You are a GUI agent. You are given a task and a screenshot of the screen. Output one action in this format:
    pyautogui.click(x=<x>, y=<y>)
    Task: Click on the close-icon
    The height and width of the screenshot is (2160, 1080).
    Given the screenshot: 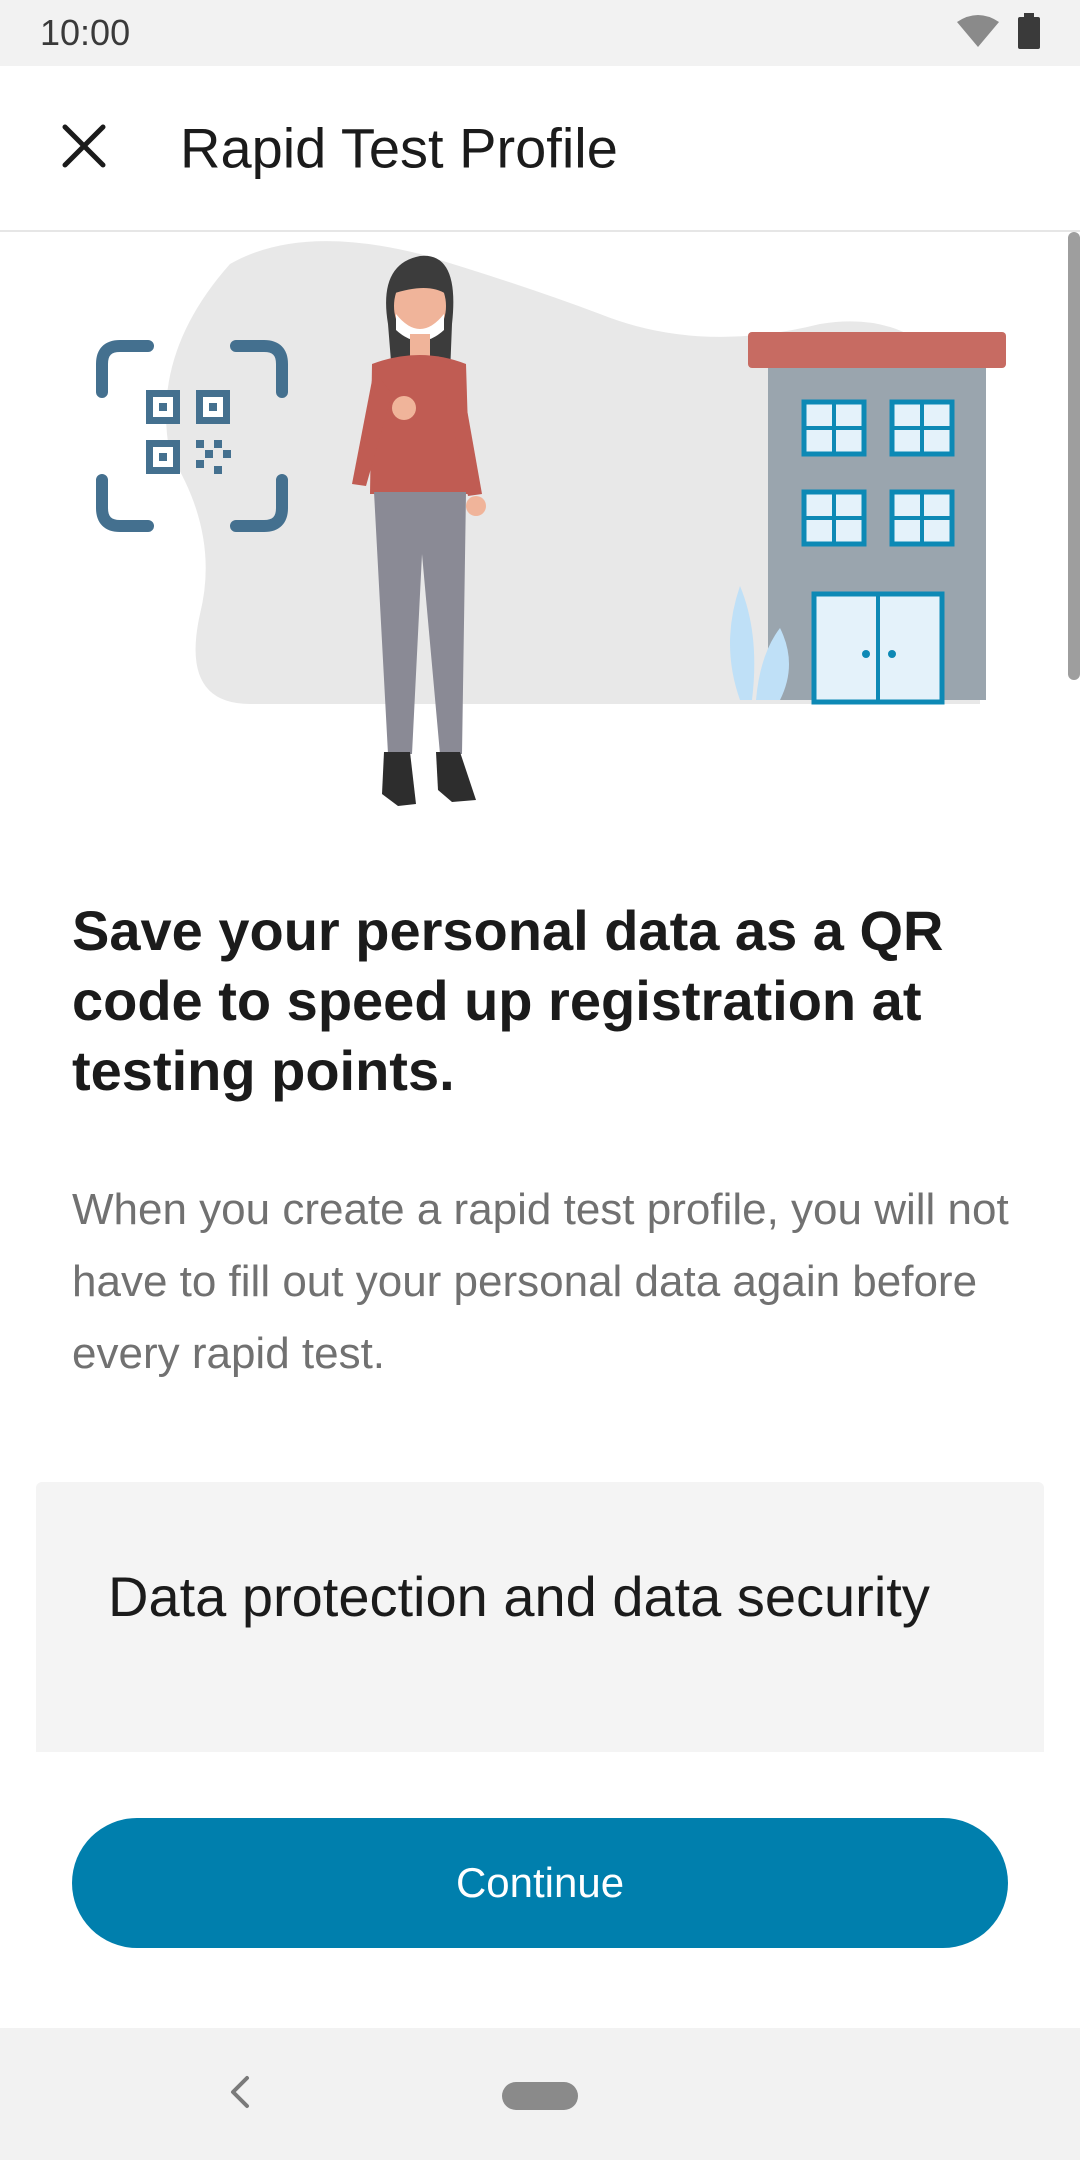 What is the action you would take?
    pyautogui.click(x=84, y=148)
    